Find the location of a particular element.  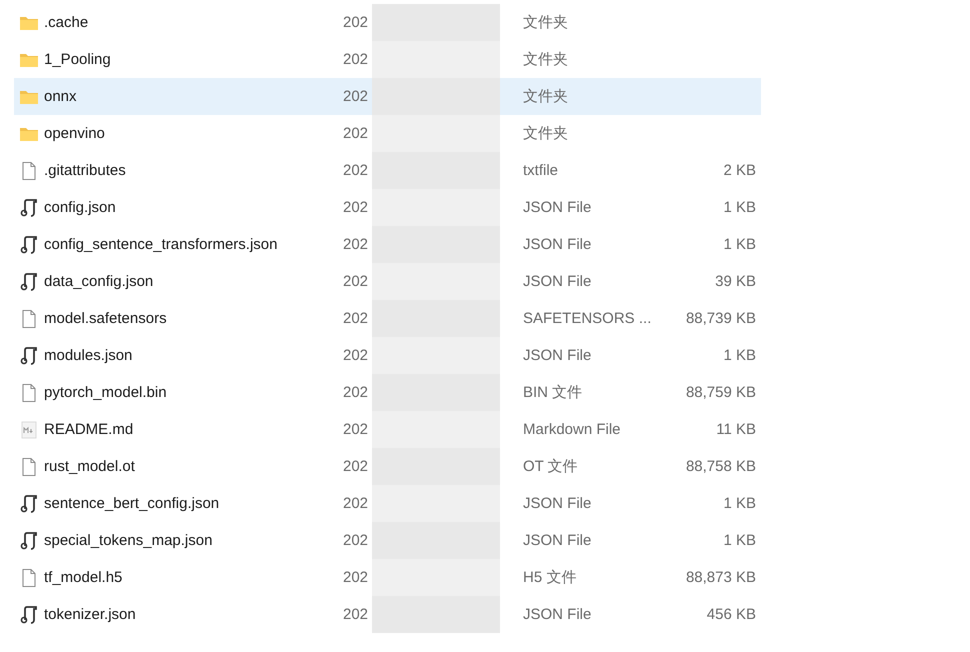

markdown-file-icon is located at coordinates (29, 429).